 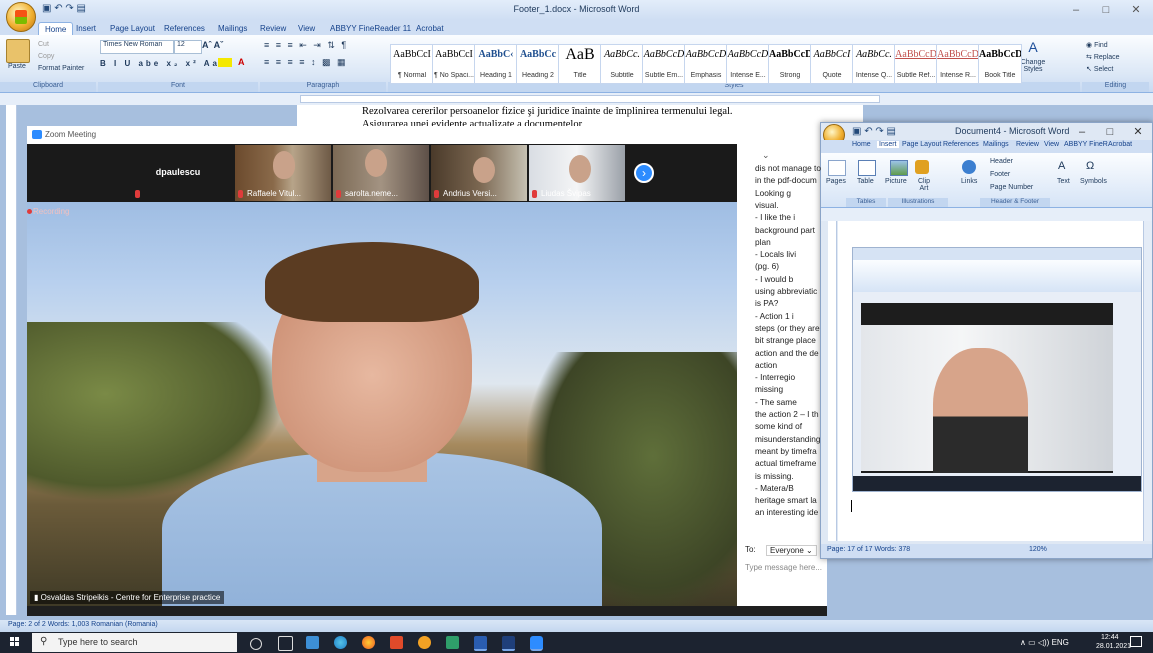 I want to click on chat-recipient-dropdown: Everyone ⌄, so click(x=791, y=550).